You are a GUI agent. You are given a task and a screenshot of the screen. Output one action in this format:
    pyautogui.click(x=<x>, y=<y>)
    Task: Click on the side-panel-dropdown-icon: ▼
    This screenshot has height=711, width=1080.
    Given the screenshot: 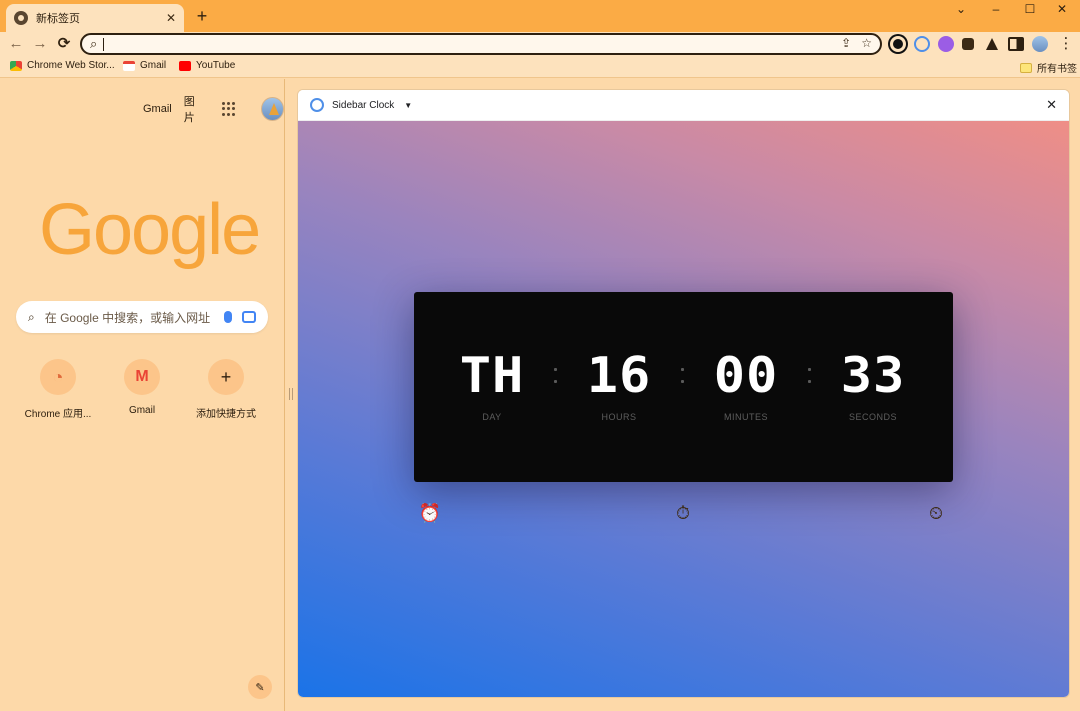 What is the action you would take?
    pyautogui.click(x=408, y=105)
    